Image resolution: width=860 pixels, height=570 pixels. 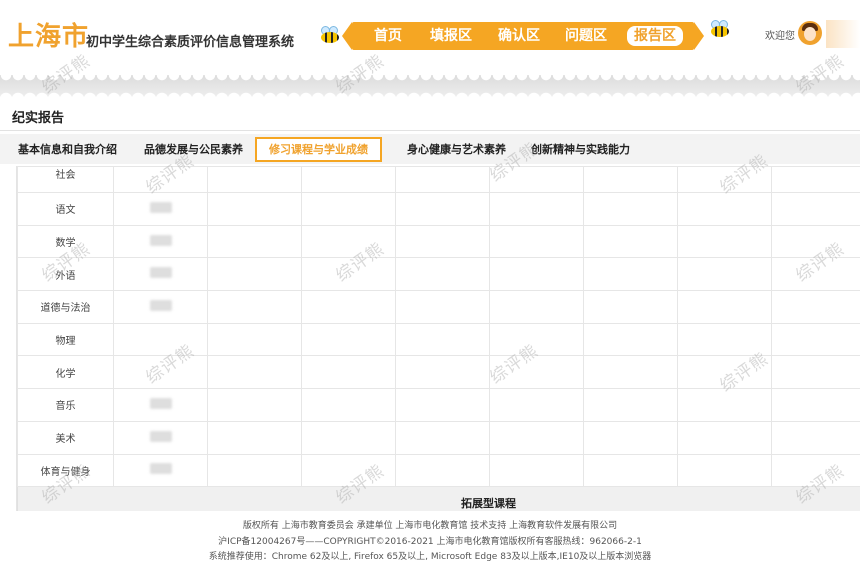 What do you see at coordinates (190, 42) in the screenshot?
I see `system-title: 初中学生综合素质评价信息管理系统` at bounding box center [190, 42].